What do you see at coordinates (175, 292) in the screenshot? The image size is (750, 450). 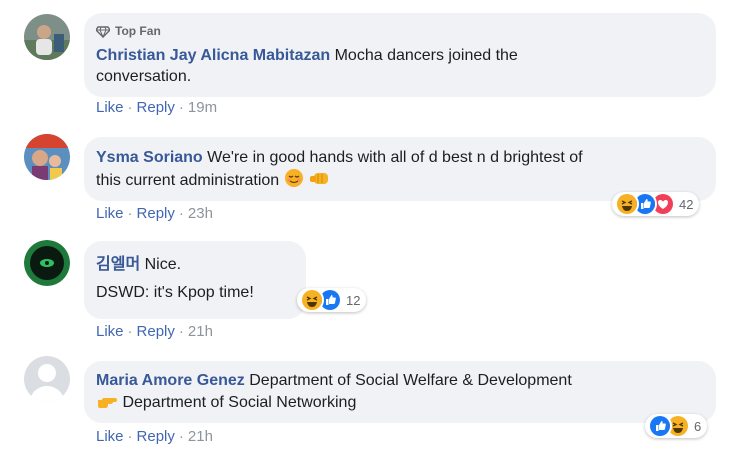 I see `comment-body-line2: DSWD: it's Kpop time!` at bounding box center [175, 292].